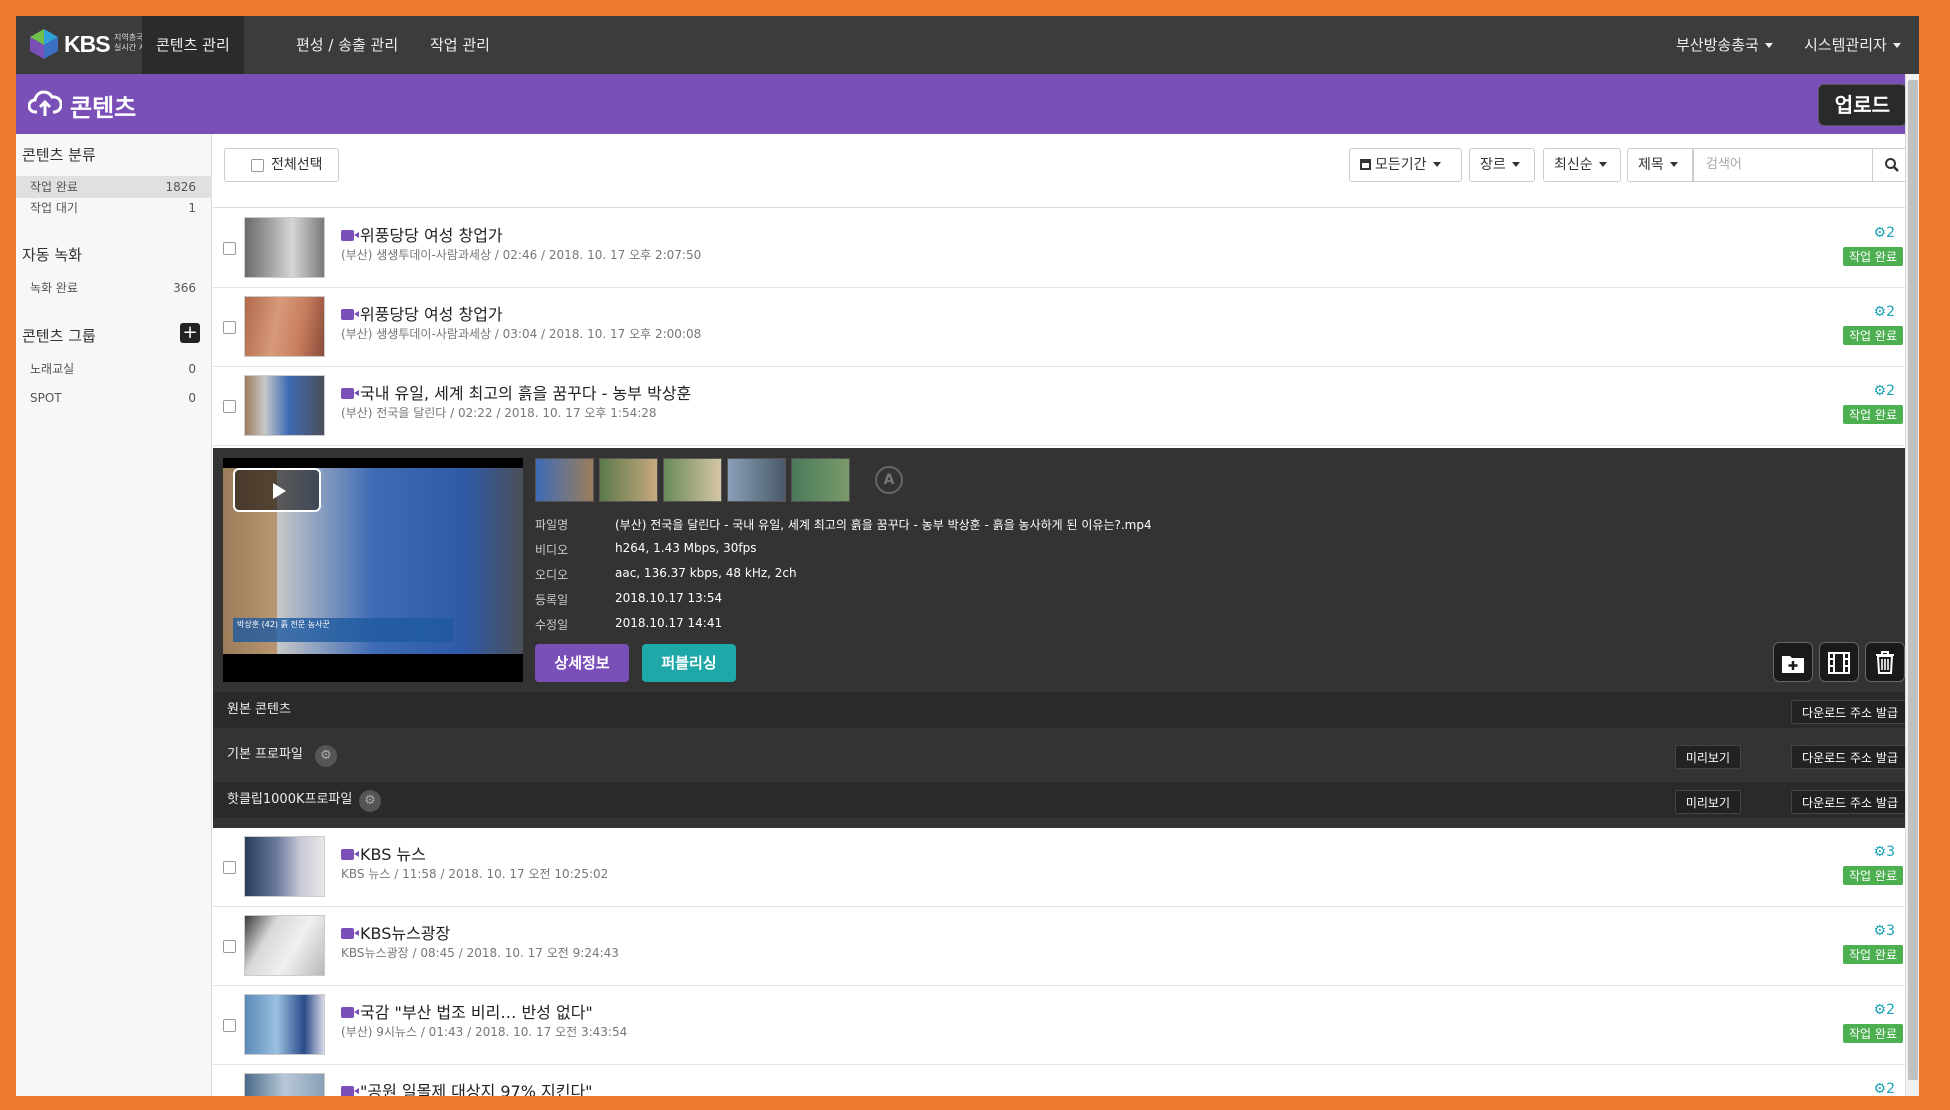  Describe the element at coordinates (54, 288) in the screenshot. I see `sidebar-item-label: 녹화 완료` at that location.